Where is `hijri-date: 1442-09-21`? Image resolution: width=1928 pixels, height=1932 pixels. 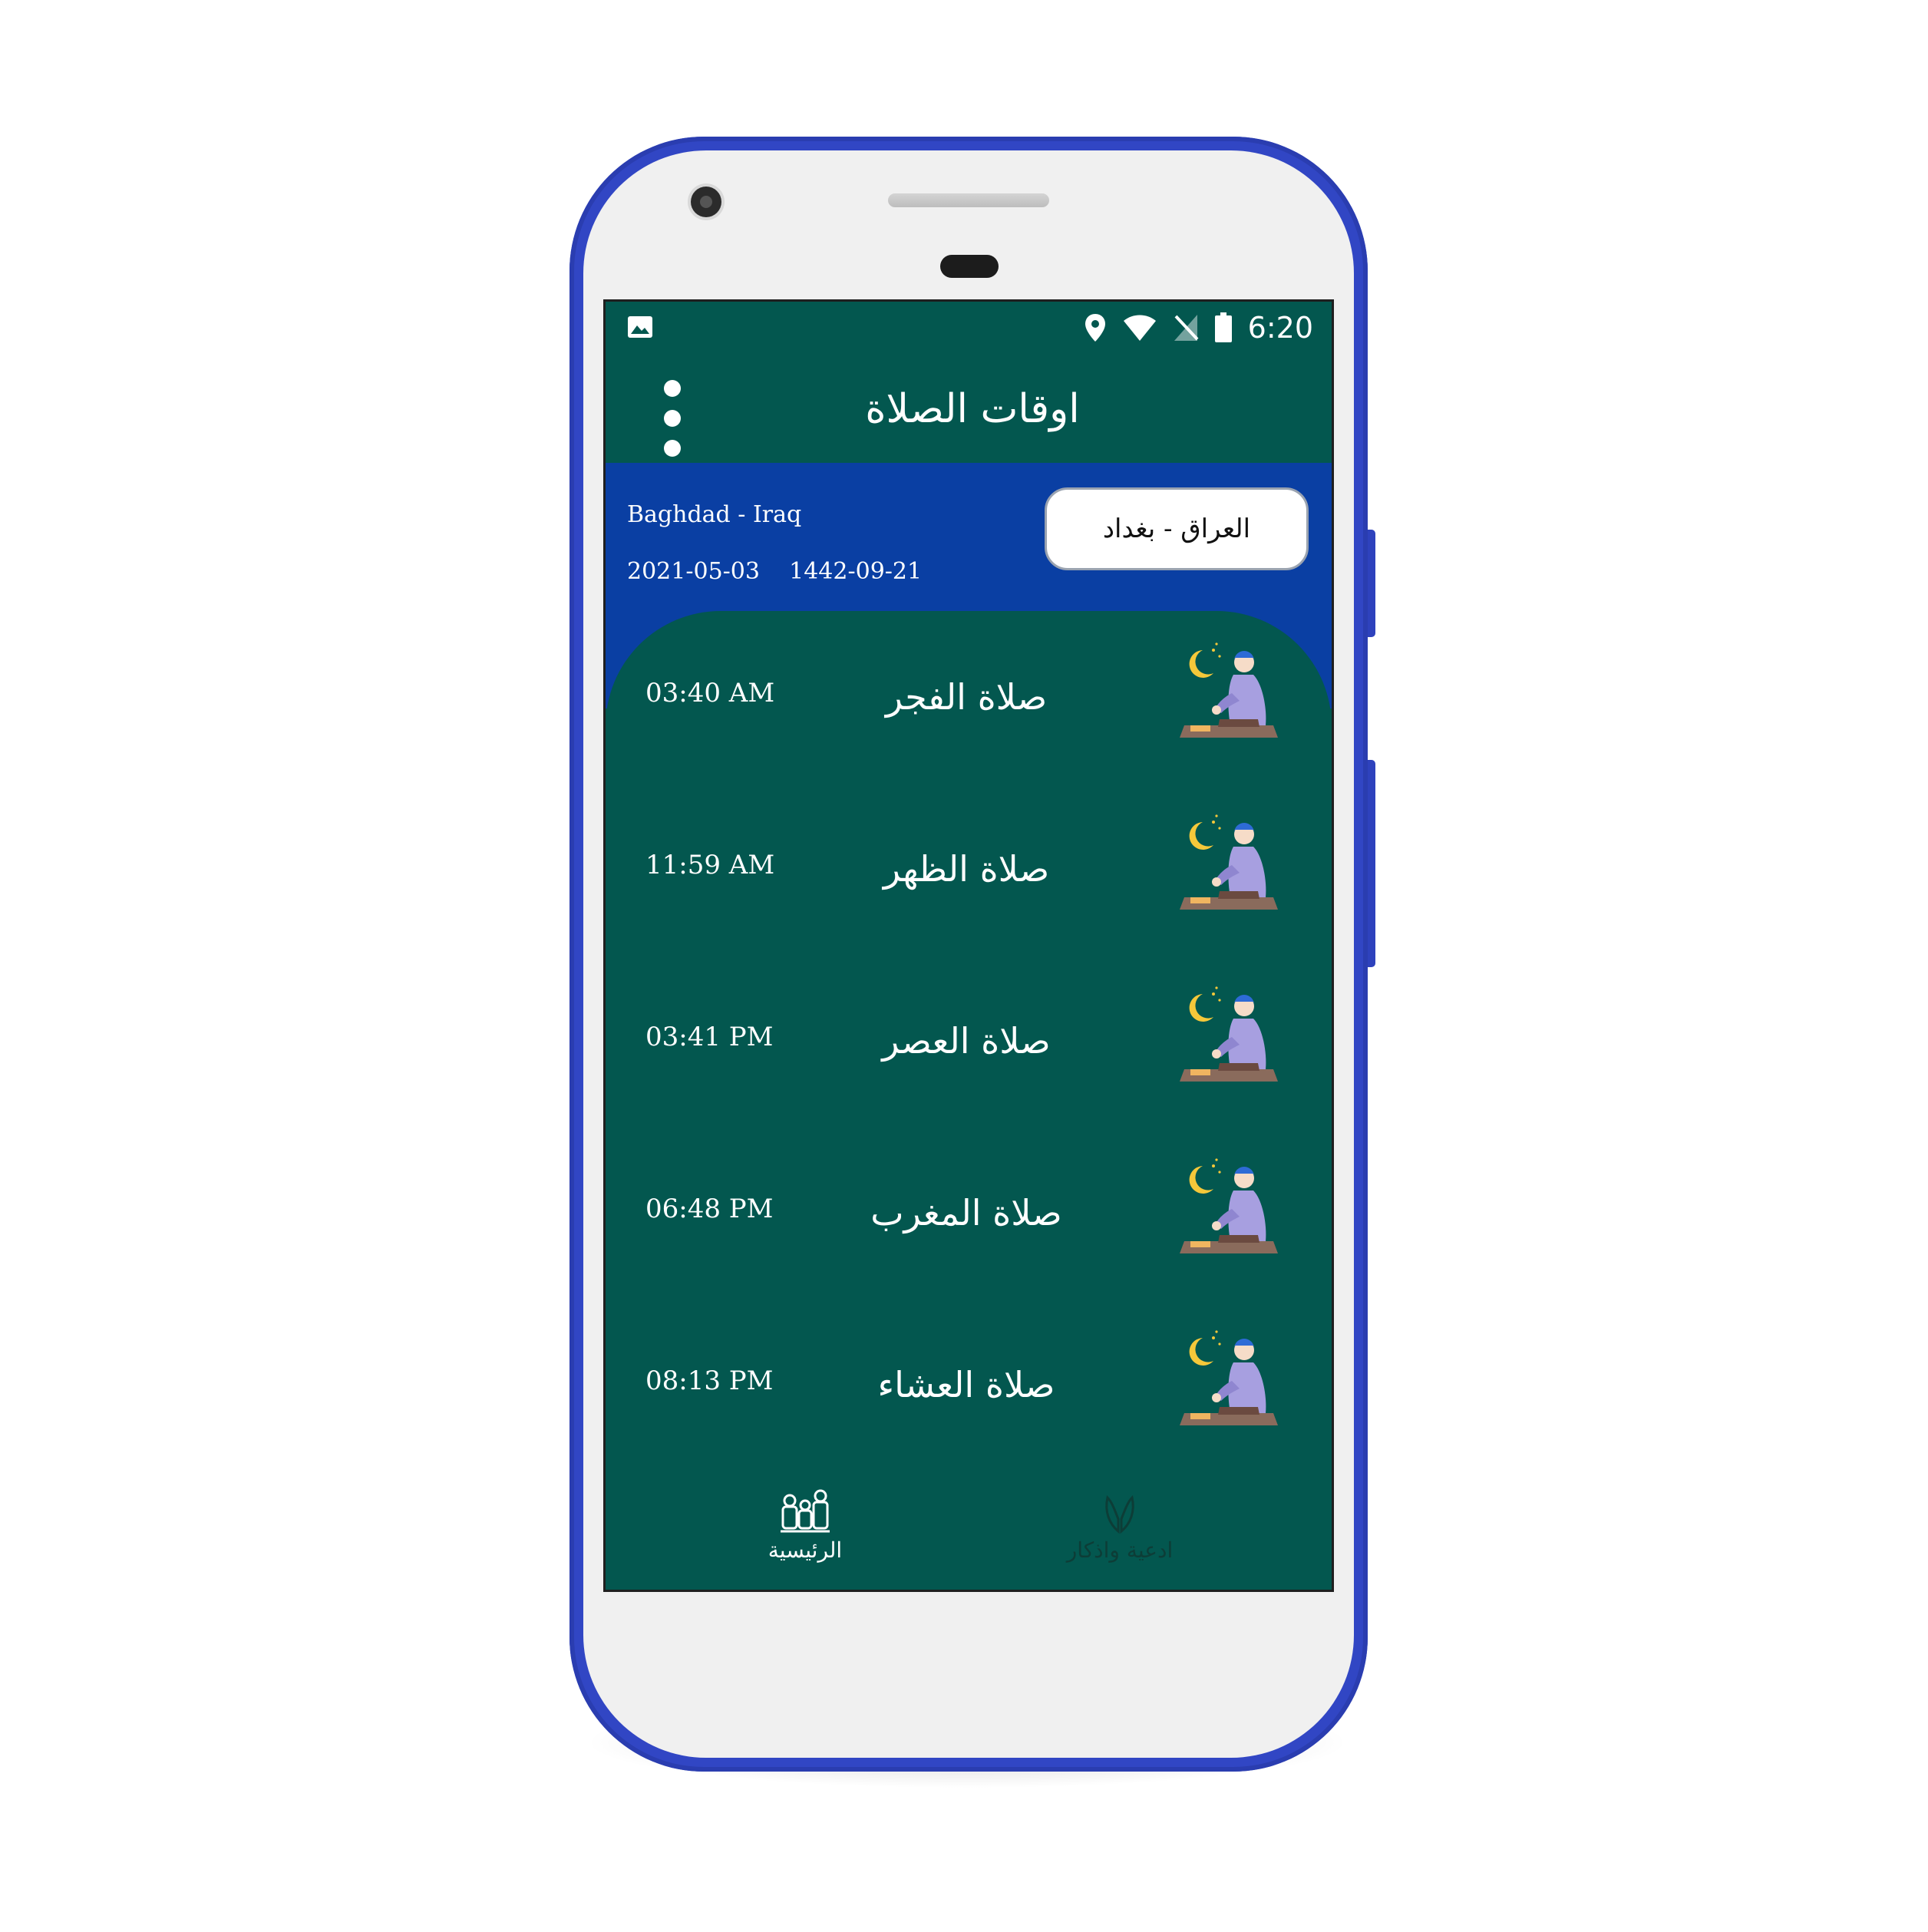 hijri-date: 1442-09-21 is located at coordinates (856, 571).